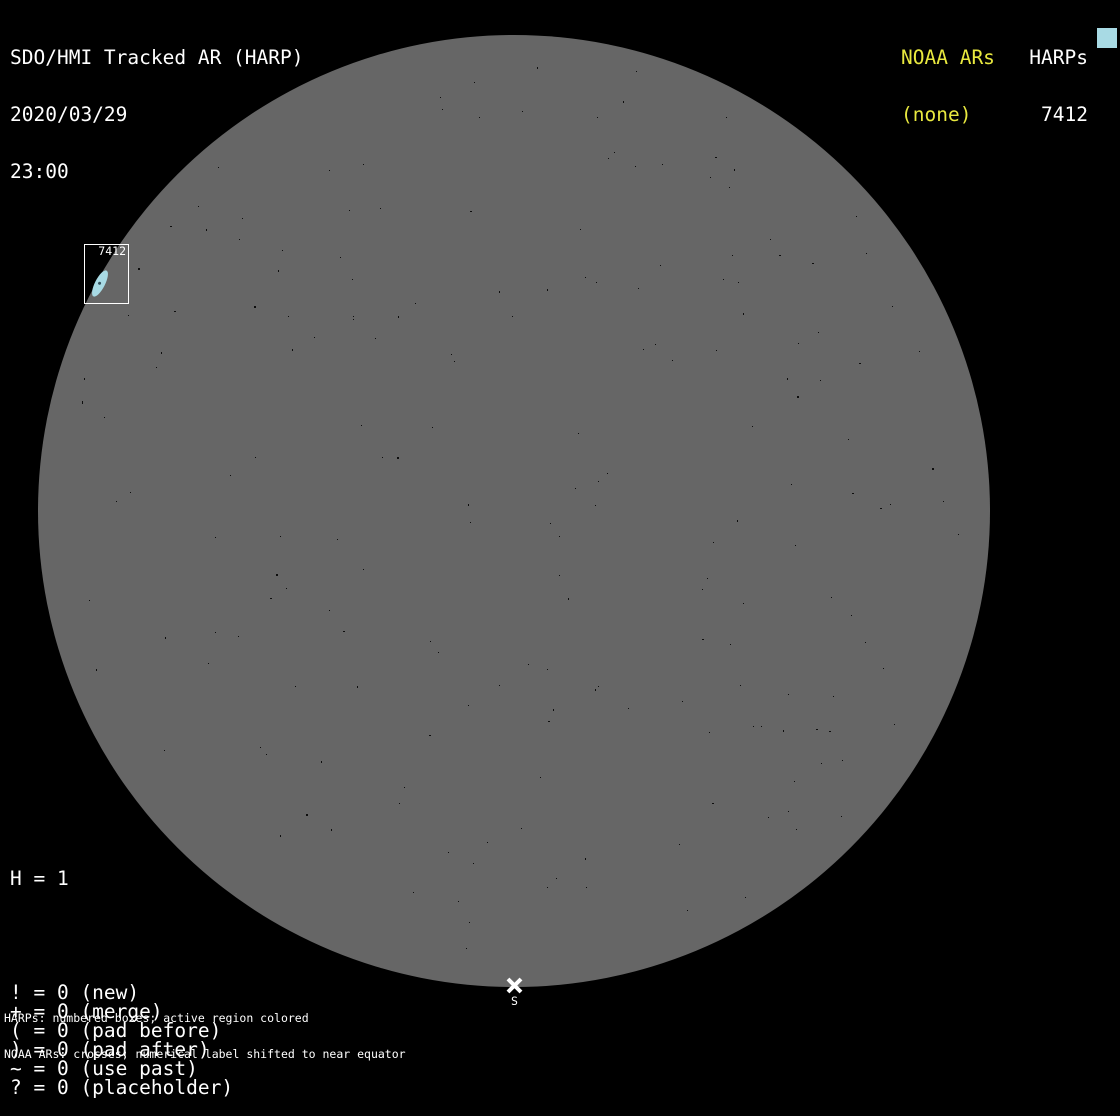 The height and width of the screenshot is (1116, 1120). Describe the element at coordinates (1058, 57) in the screenshot. I see `harps-label: HARPs` at that location.